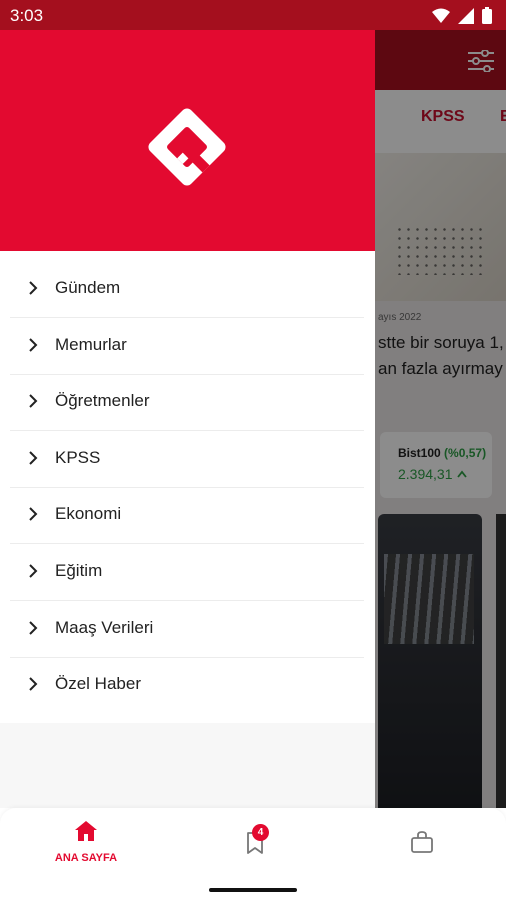  What do you see at coordinates (88, 513) in the screenshot?
I see `menu-item-label: Ekonomi` at bounding box center [88, 513].